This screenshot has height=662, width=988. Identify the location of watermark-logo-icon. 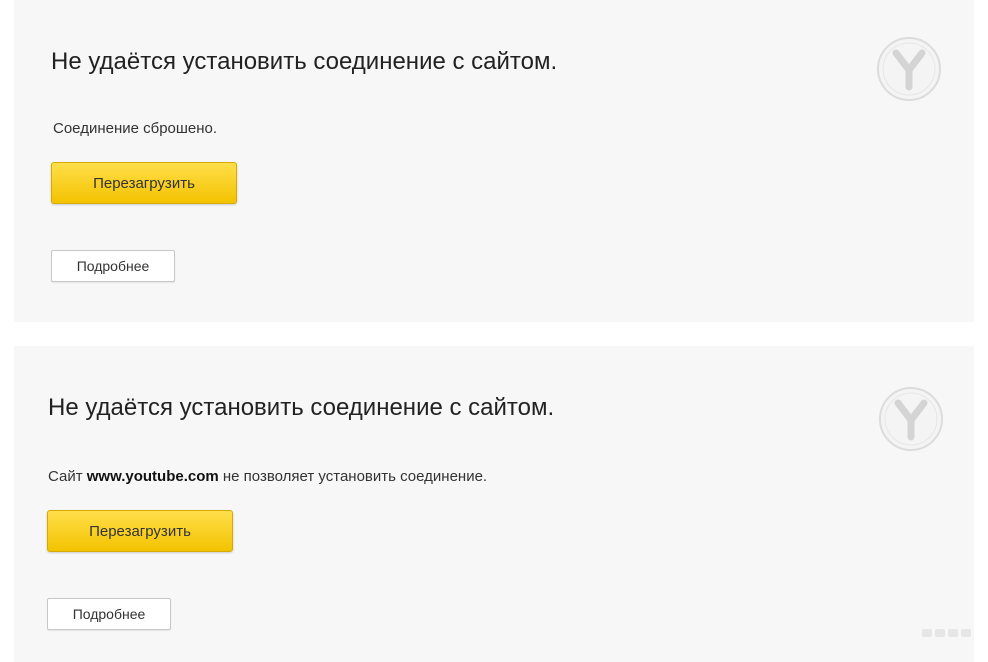
(946, 633).